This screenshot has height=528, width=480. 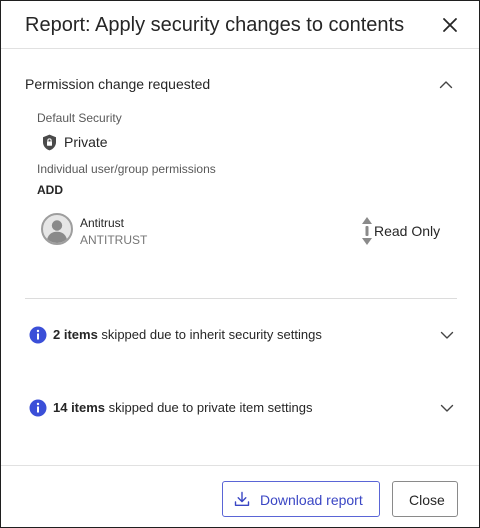 I want to click on default-security-text: Private, so click(x=86, y=142).